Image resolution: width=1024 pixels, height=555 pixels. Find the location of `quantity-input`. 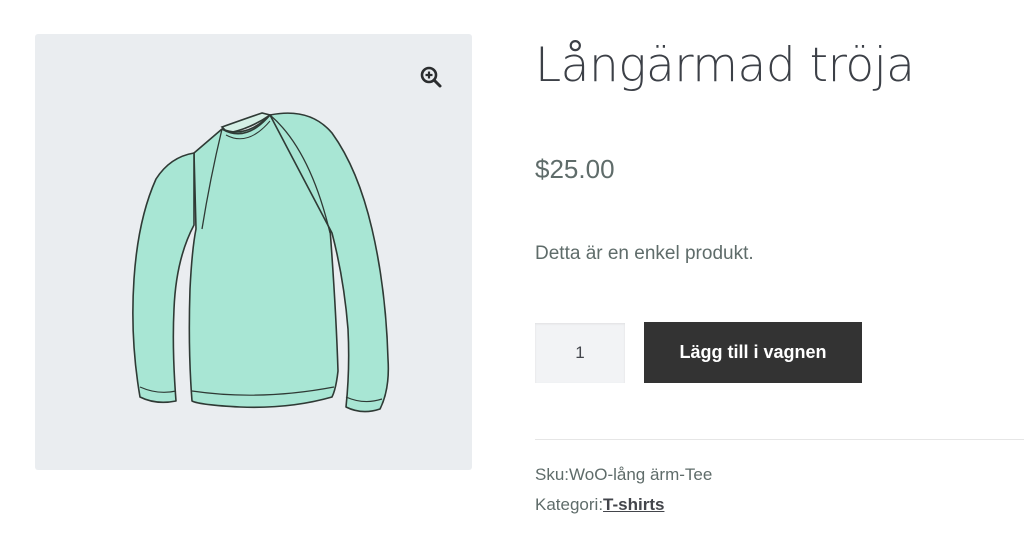

quantity-input is located at coordinates (580, 353).